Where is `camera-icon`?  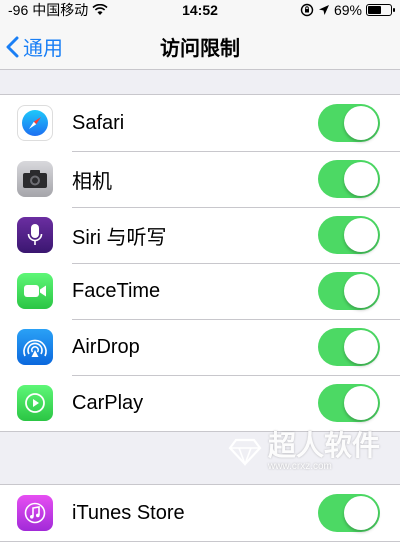 camera-icon is located at coordinates (35, 179).